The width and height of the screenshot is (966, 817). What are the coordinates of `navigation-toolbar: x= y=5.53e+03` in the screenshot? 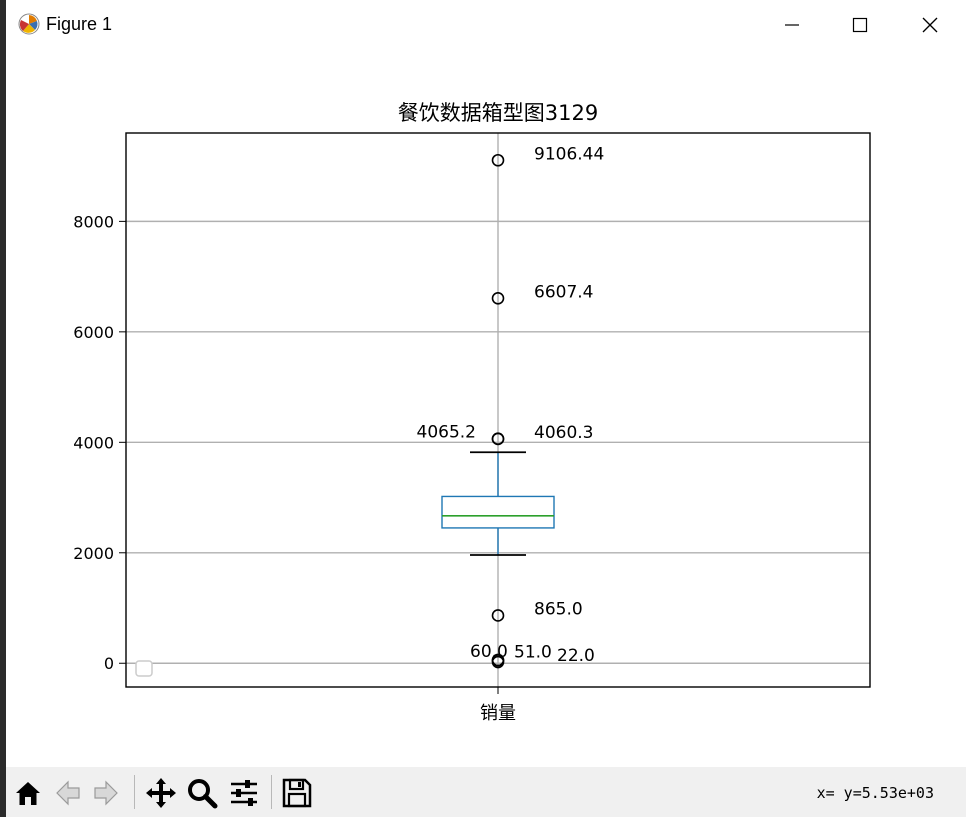 It's located at (486, 792).